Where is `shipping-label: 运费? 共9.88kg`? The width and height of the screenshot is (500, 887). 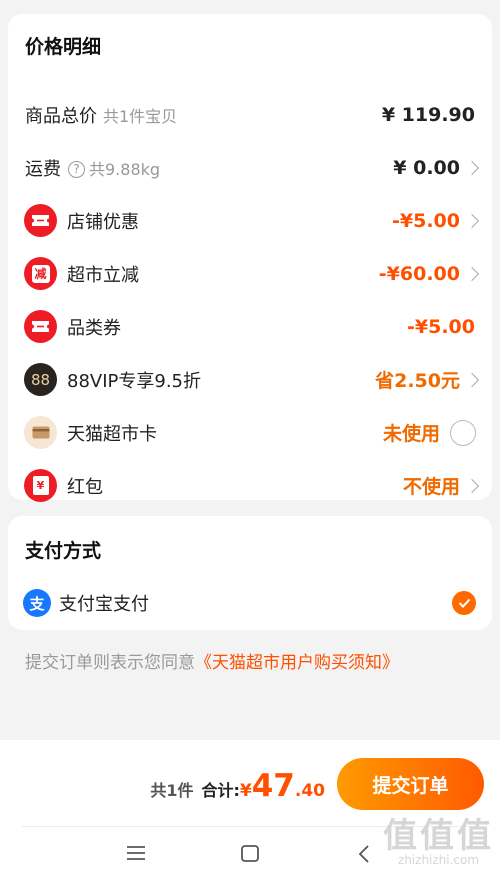
shipping-label: 运费? 共9.88kg is located at coordinates (93, 169).